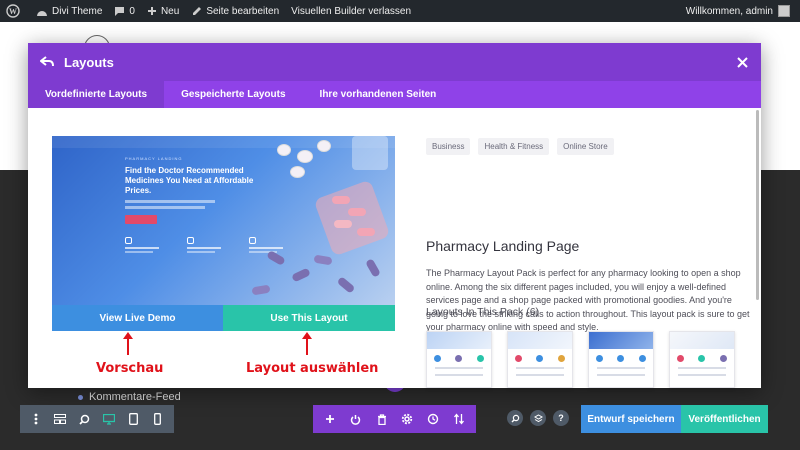 Image resolution: width=800 pixels, height=450 pixels. Describe the element at coordinates (382, 419) in the screenshot. I see `trash-icon` at that location.